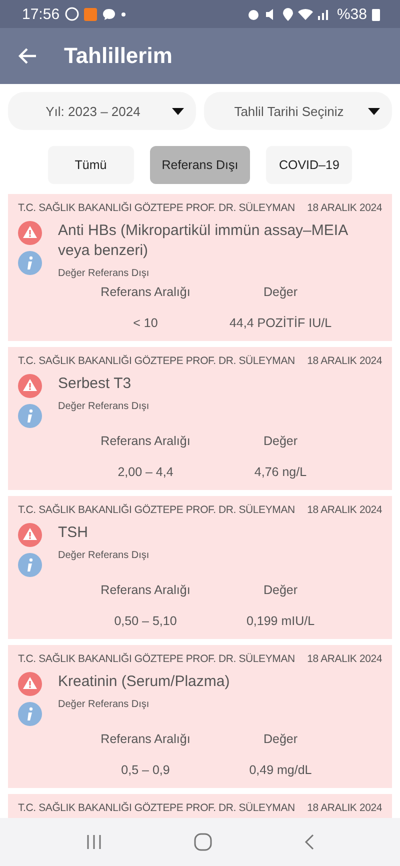 This screenshot has height=866, width=400. I want to click on battery-level: %38, so click(351, 14).